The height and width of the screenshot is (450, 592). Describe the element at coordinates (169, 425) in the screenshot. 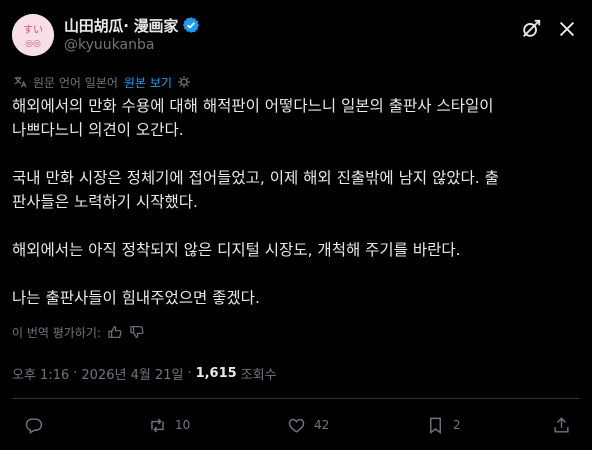

I see `repost-button: 10` at that location.